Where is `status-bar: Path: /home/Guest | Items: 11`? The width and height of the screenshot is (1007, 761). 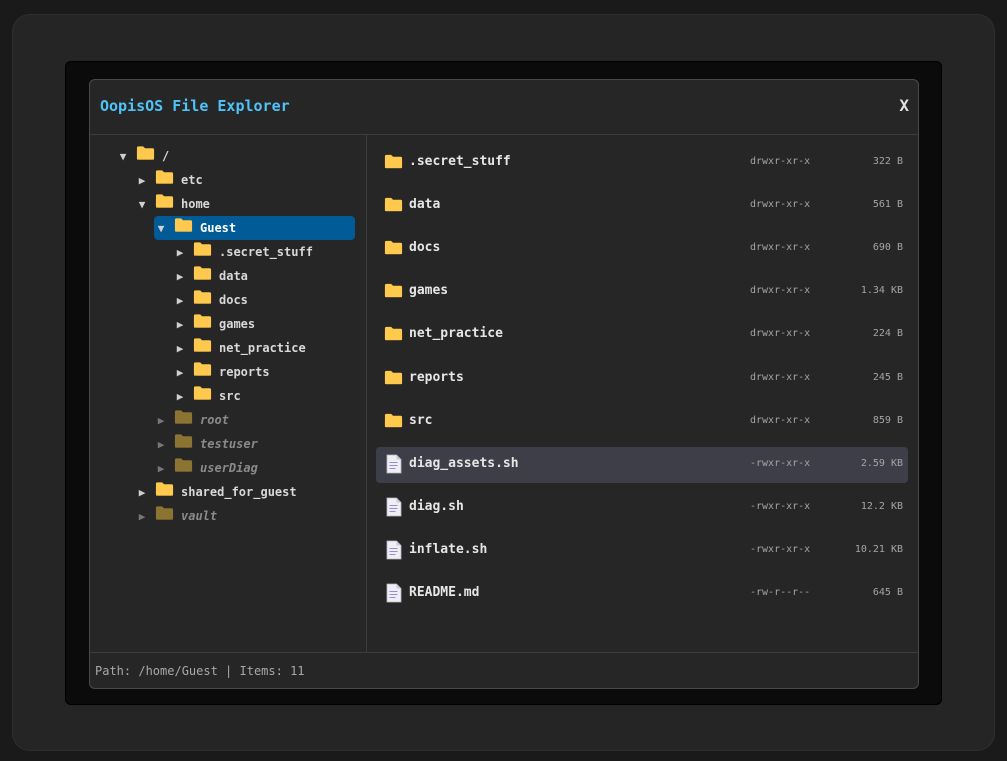
status-bar: Path: /home/Guest | Items: 11 is located at coordinates (504, 670).